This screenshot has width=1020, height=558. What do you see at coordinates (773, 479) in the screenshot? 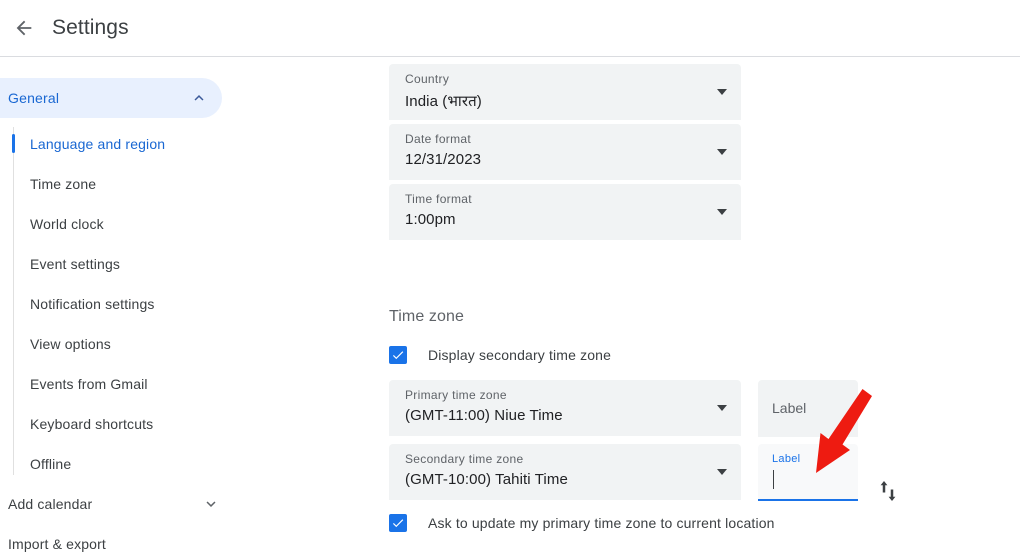
I see `text-cursor` at bounding box center [773, 479].